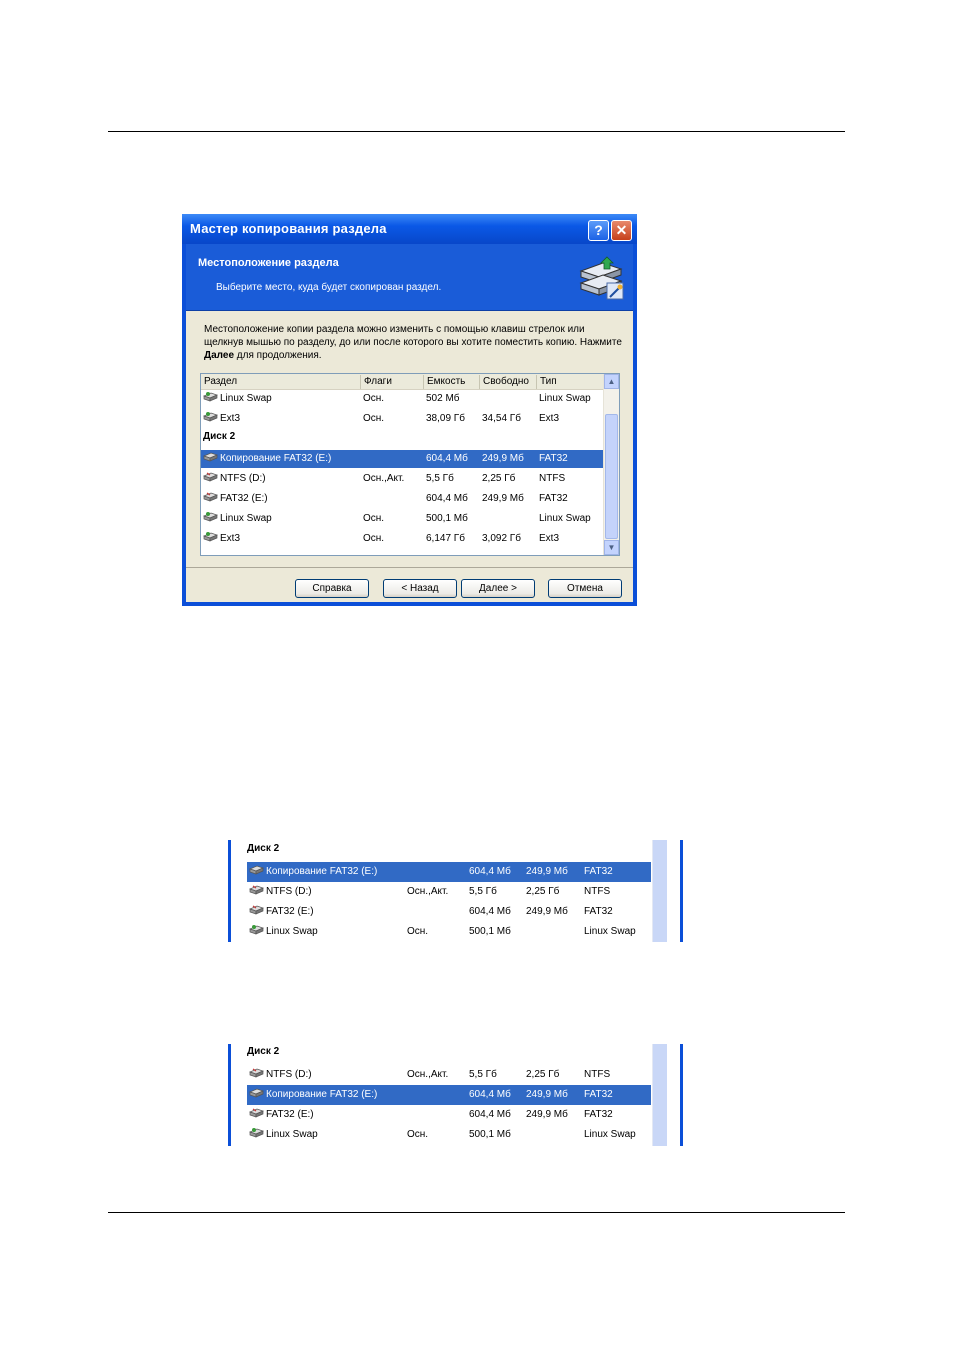 The height and width of the screenshot is (1350, 954). What do you see at coordinates (332, 588) in the screenshot?
I see `help-button: Справка` at bounding box center [332, 588].